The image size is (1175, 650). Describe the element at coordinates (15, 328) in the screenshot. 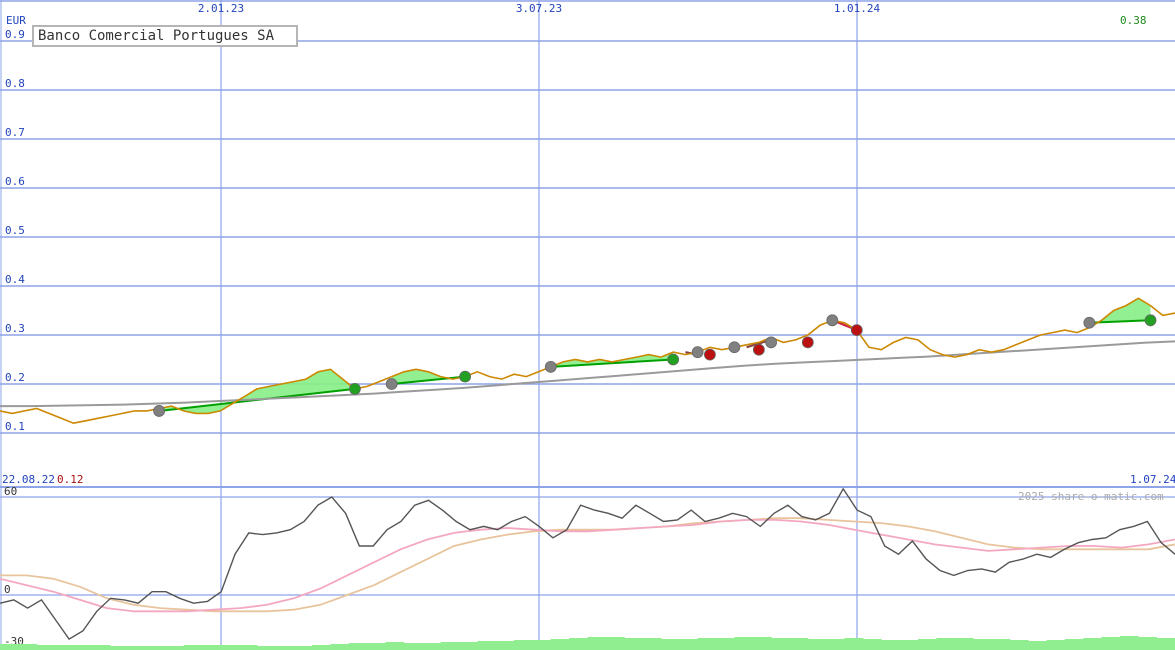

I see `y-tick-label: 0.3` at that location.